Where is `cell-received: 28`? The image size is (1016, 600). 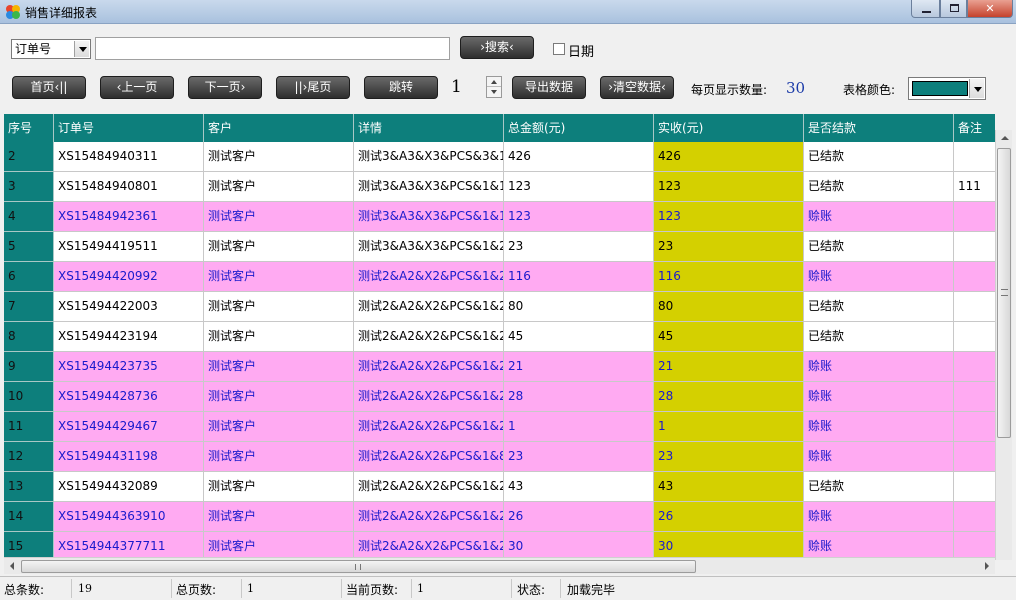 cell-received: 28 is located at coordinates (729, 397).